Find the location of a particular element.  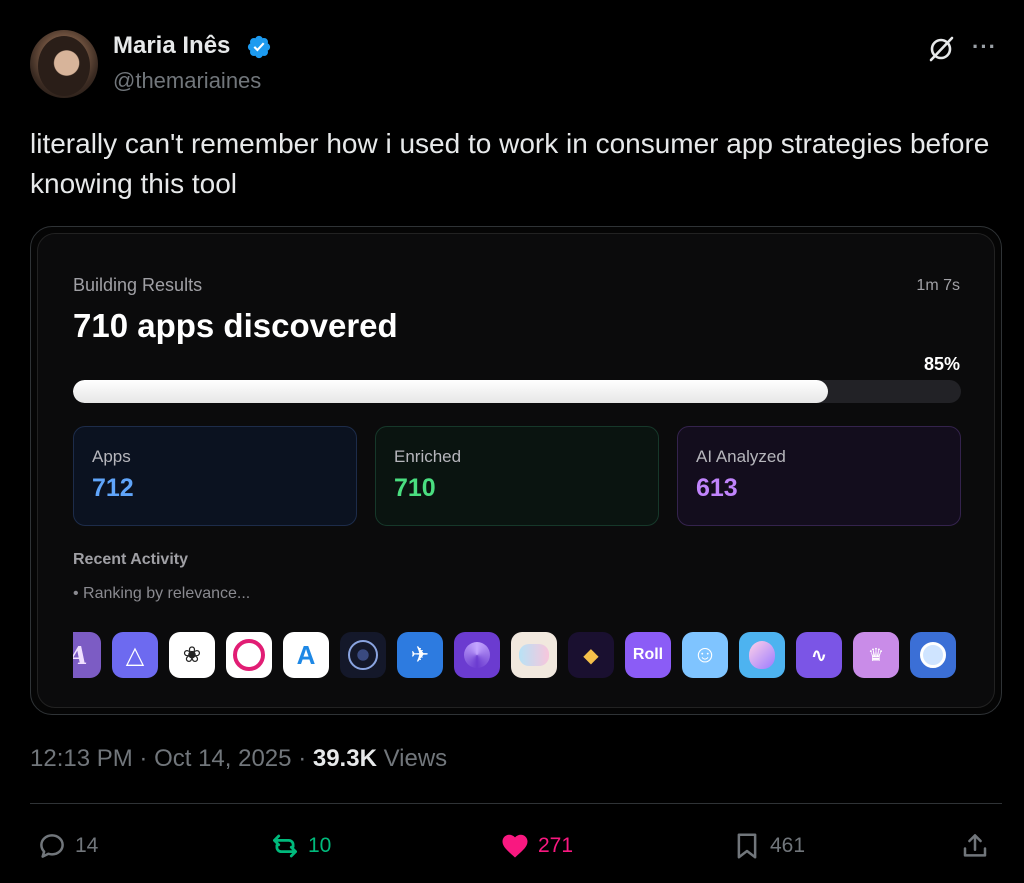

author-avatar is located at coordinates (64, 64).